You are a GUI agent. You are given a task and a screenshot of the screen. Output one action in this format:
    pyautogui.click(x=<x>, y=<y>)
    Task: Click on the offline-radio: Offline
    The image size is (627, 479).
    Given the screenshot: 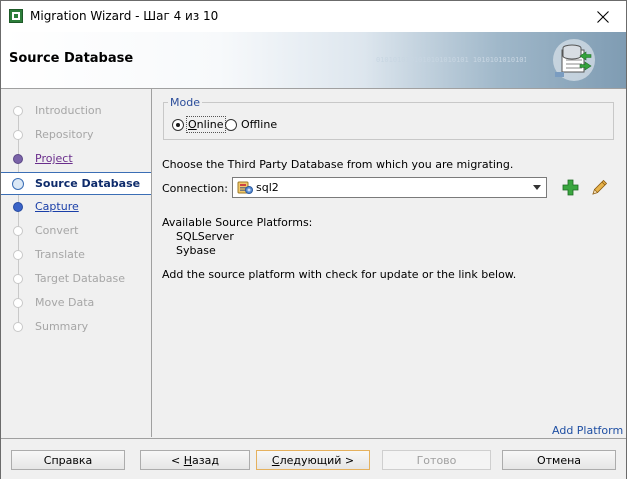 What is the action you would take?
    pyautogui.click(x=251, y=124)
    